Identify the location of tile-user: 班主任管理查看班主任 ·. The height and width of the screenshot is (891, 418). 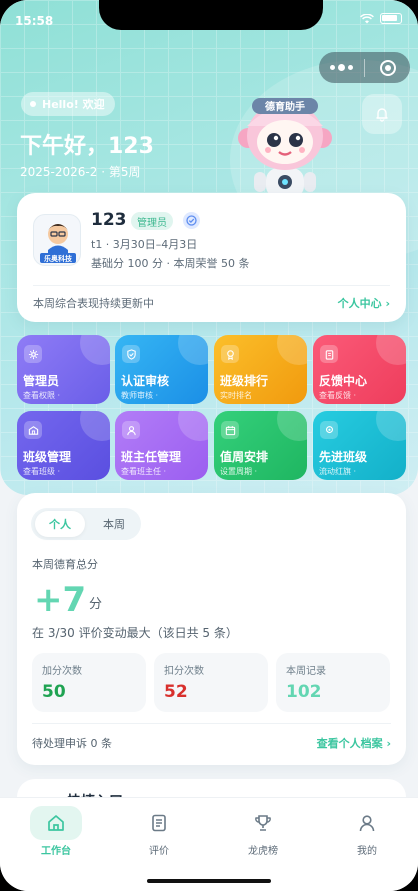
(161, 445).